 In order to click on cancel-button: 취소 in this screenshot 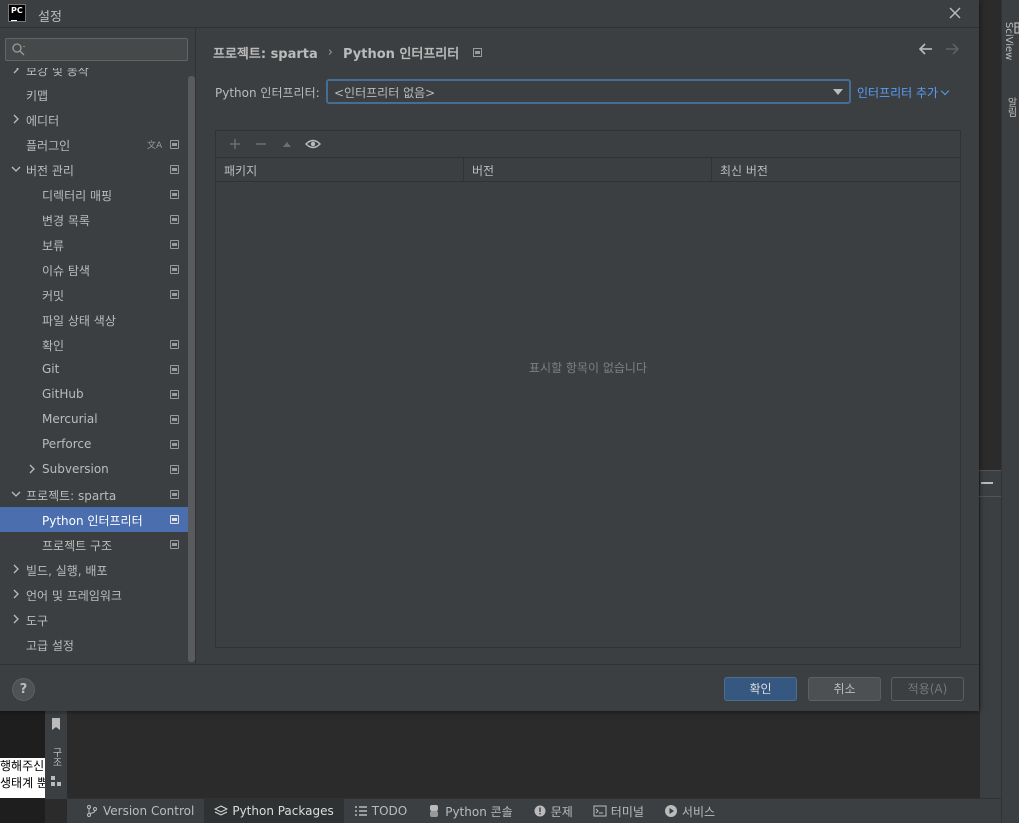, I will do `click(844, 689)`.